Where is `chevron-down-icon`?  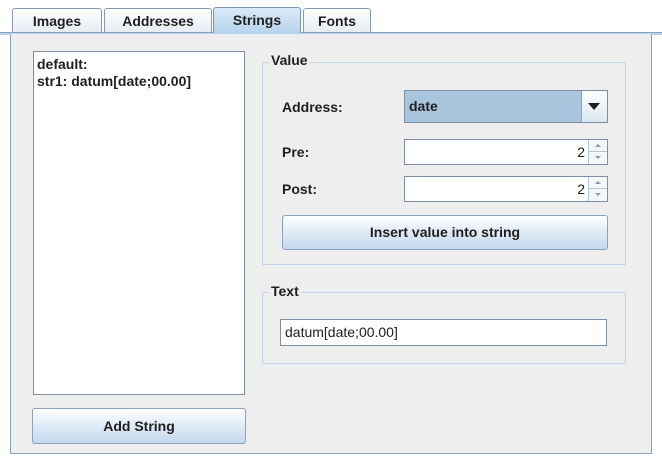 chevron-down-icon is located at coordinates (594, 106).